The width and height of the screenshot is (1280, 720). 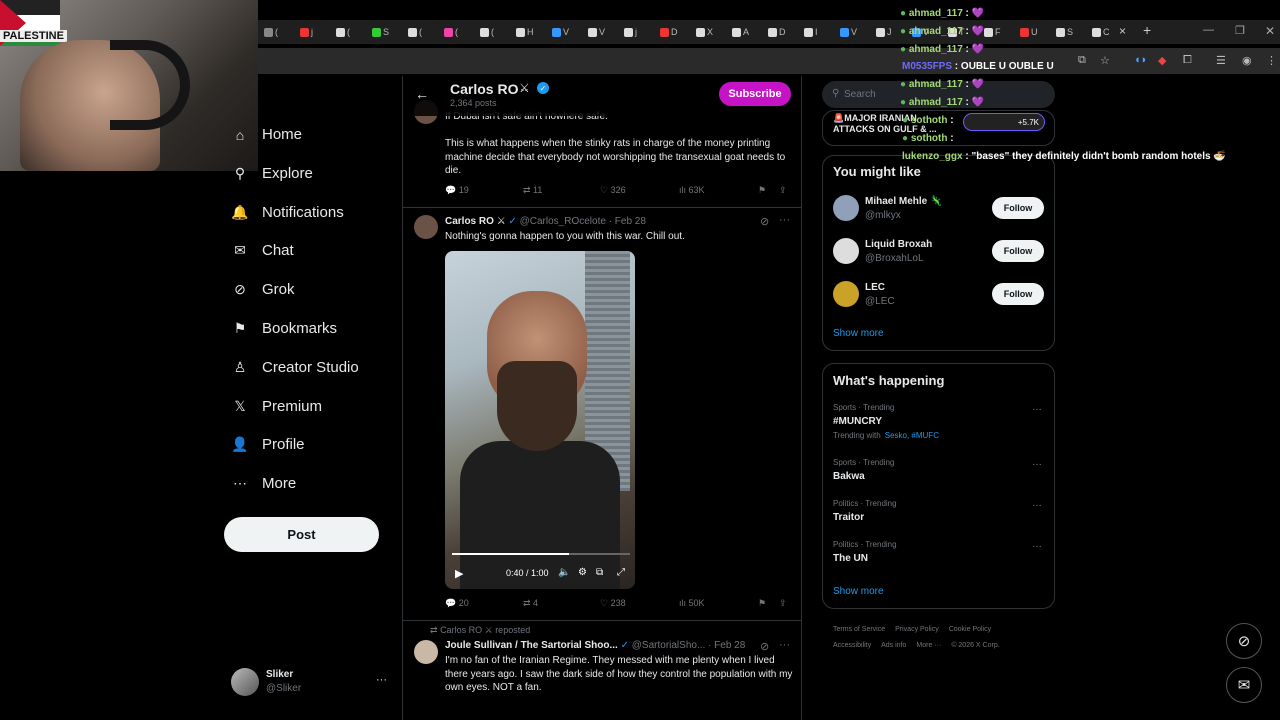 I want to click on browser-tab: A, so click(x=746, y=32).